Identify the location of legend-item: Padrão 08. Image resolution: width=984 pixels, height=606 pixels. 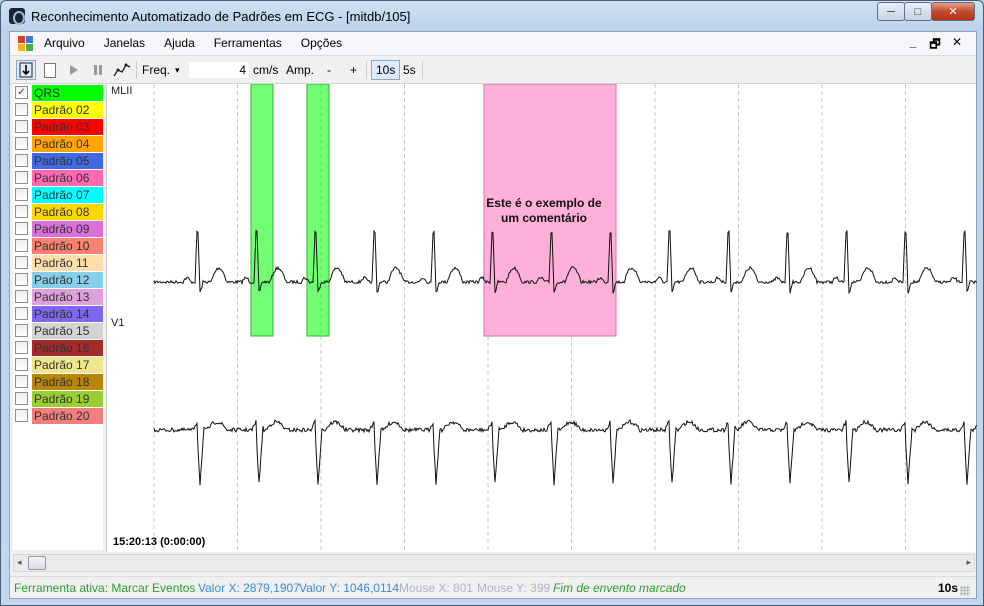
(58, 211).